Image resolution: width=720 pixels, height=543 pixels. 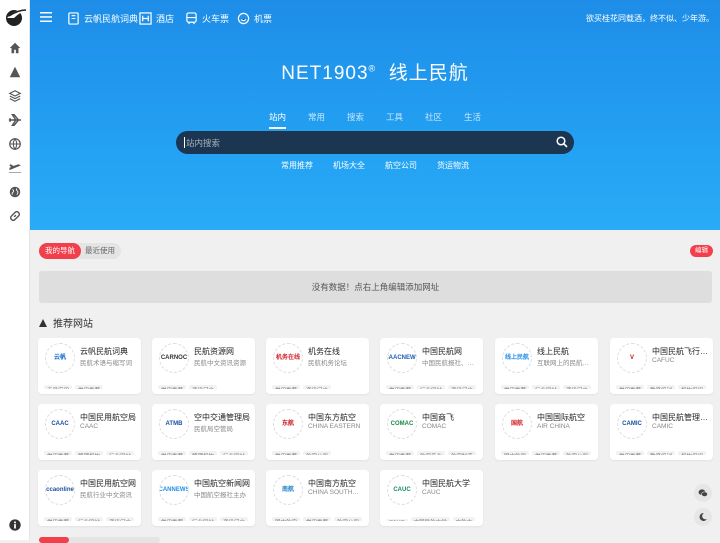 What do you see at coordinates (553, 351) in the screenshot?
I see `site-card-title: 线上民航` at bounding box center [553, 351].